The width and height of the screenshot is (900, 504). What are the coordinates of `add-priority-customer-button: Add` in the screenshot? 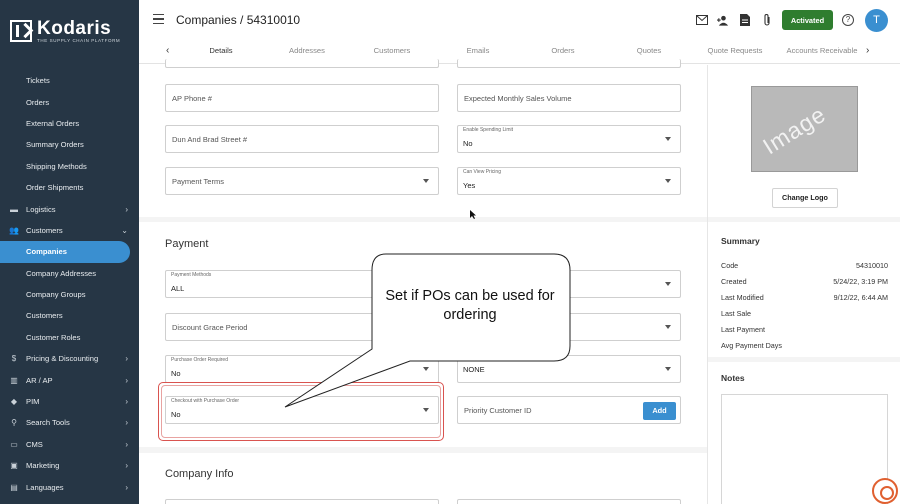 It's located at (659, 411).